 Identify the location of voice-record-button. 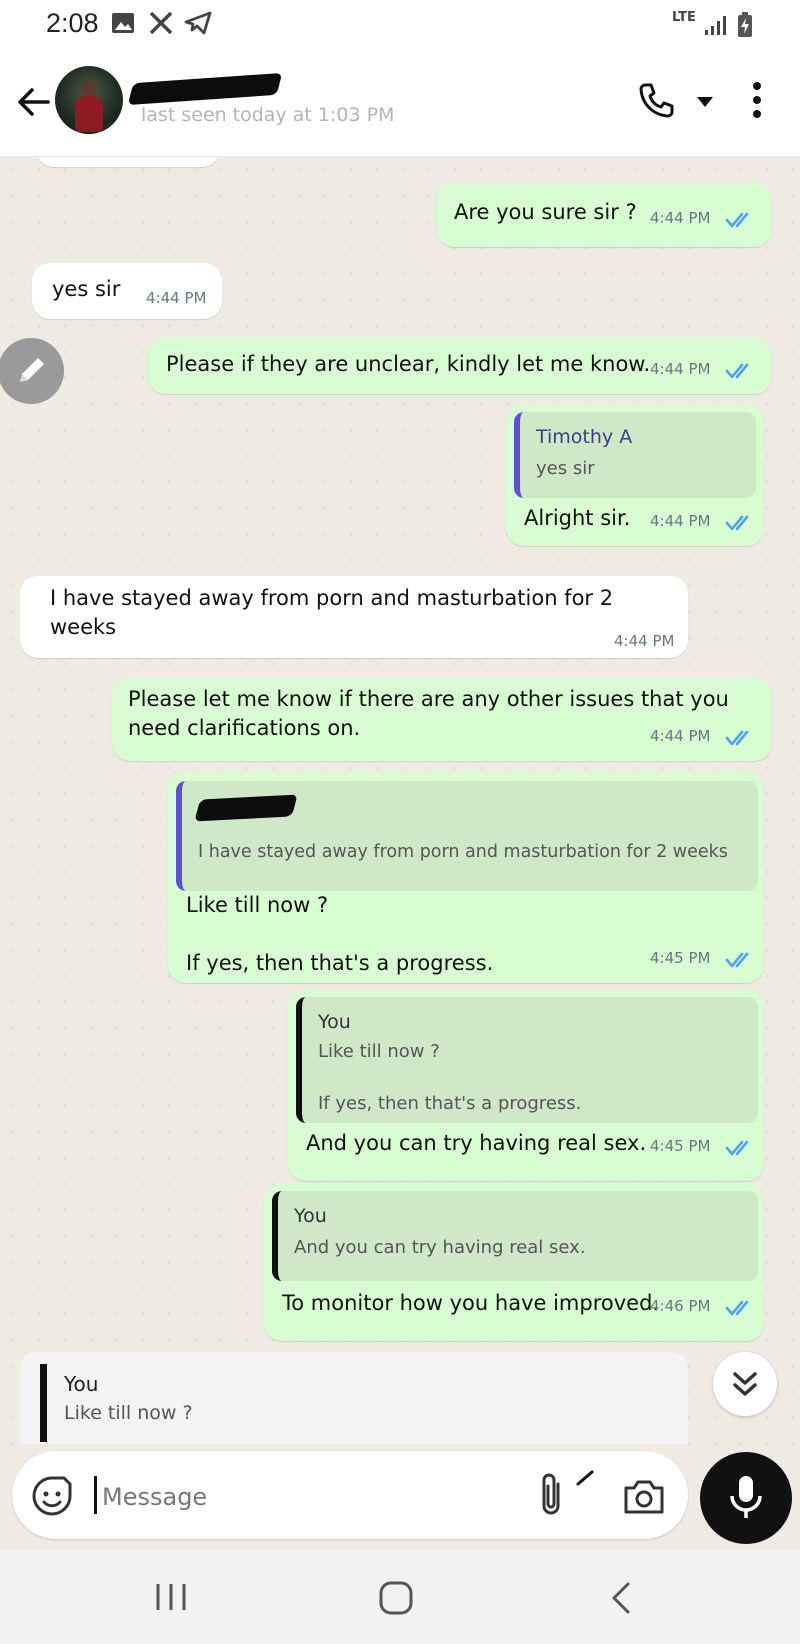
(746, 1498).